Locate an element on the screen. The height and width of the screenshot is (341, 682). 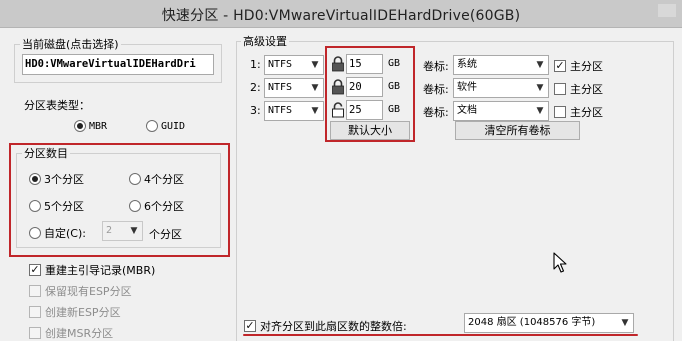
current-disk-field: HD0:VMwareVirtualIDEHardDri is located at coordinates (118, 64).